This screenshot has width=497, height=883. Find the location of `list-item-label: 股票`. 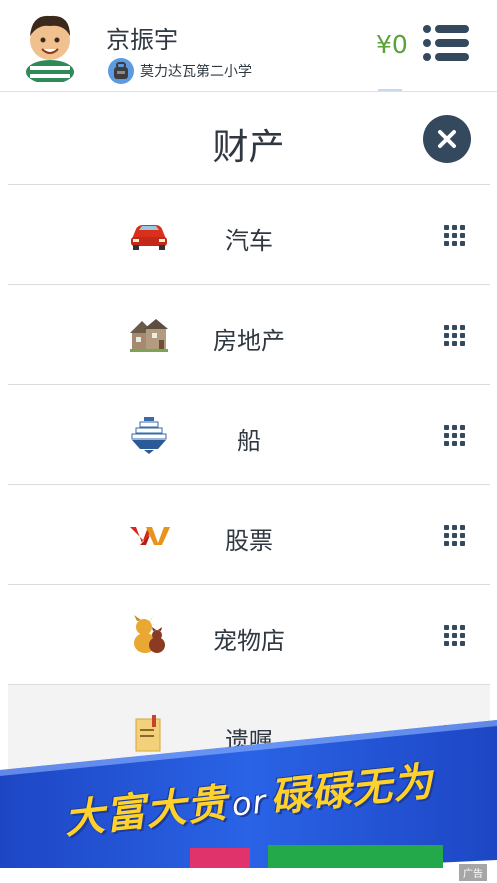

list-item-label: 股票 is located at coordinates (249, 541).